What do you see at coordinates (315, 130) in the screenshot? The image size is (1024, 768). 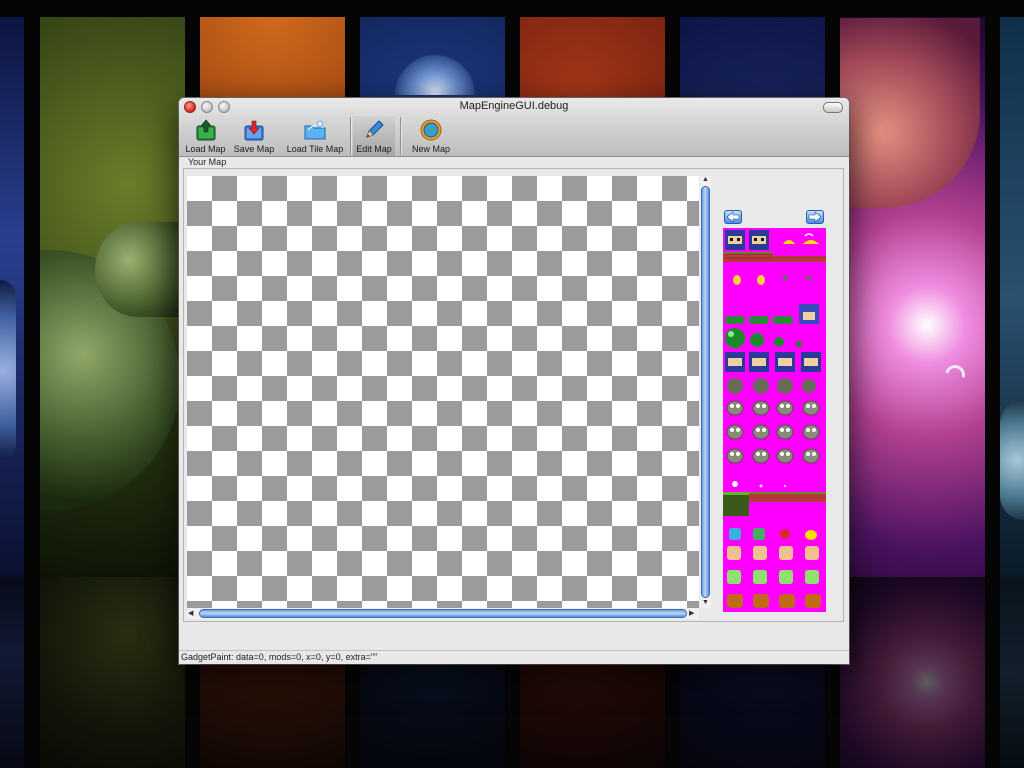 I see `load-tile-map-icon` at bounding box center [315, 130].